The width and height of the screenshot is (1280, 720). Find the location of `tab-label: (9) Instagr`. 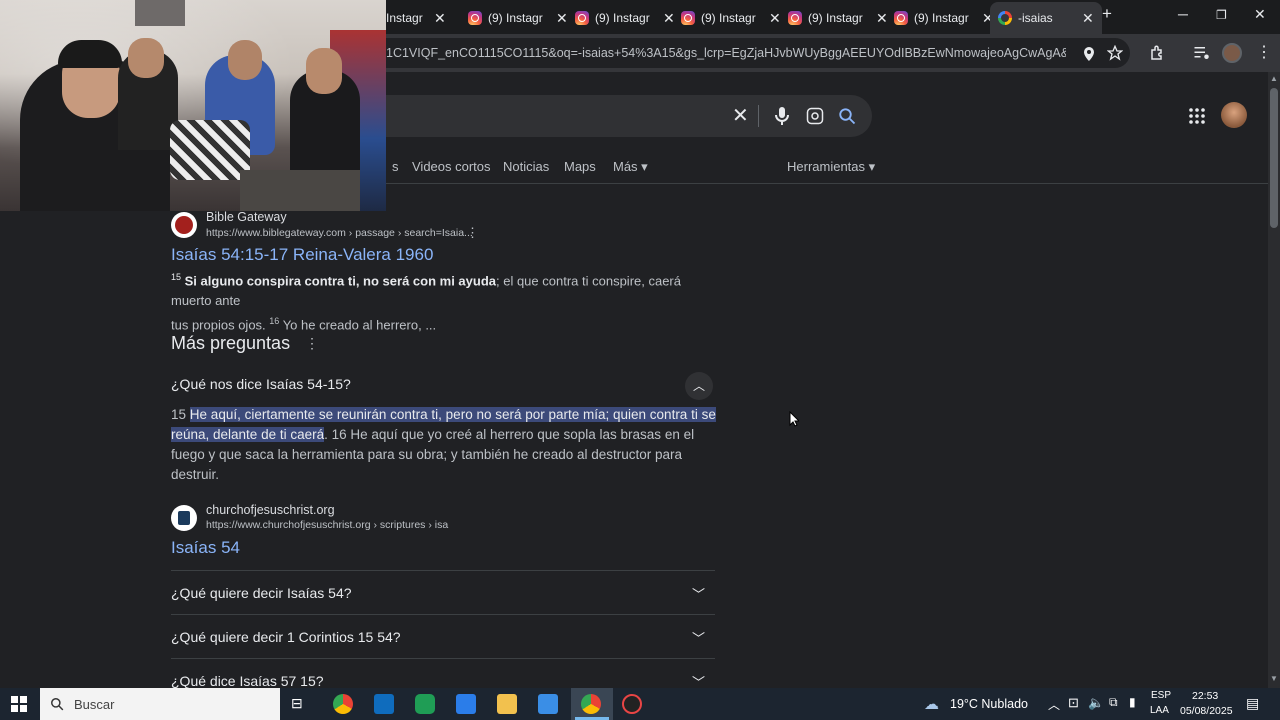

tab-label: (9) Instagr is located at coordinates (622, 18).